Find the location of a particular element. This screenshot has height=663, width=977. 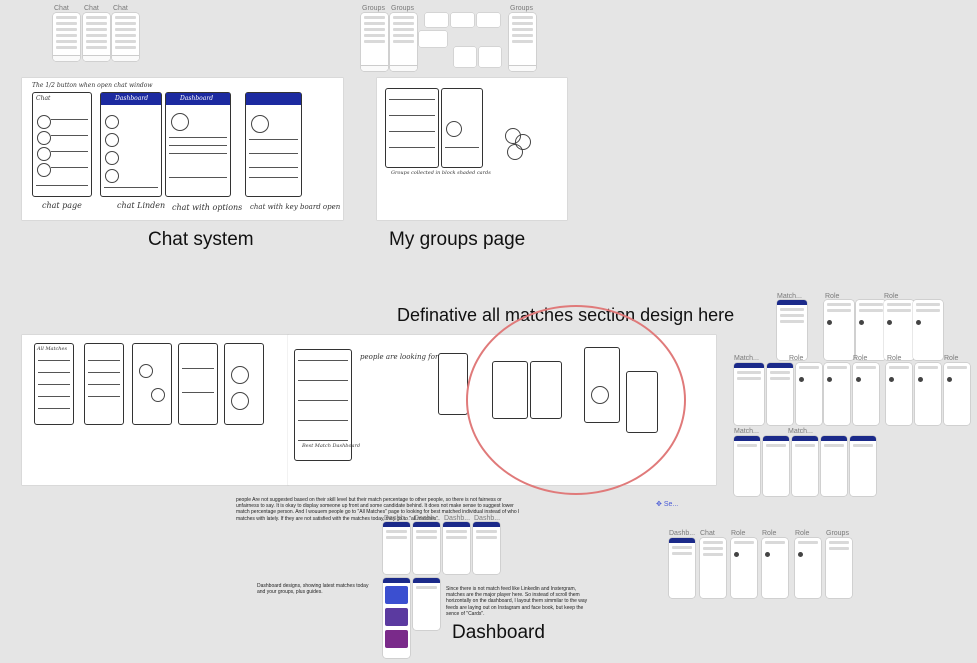

sketch-dash-header-1: Dashboard is located at coordinates (132, 98).